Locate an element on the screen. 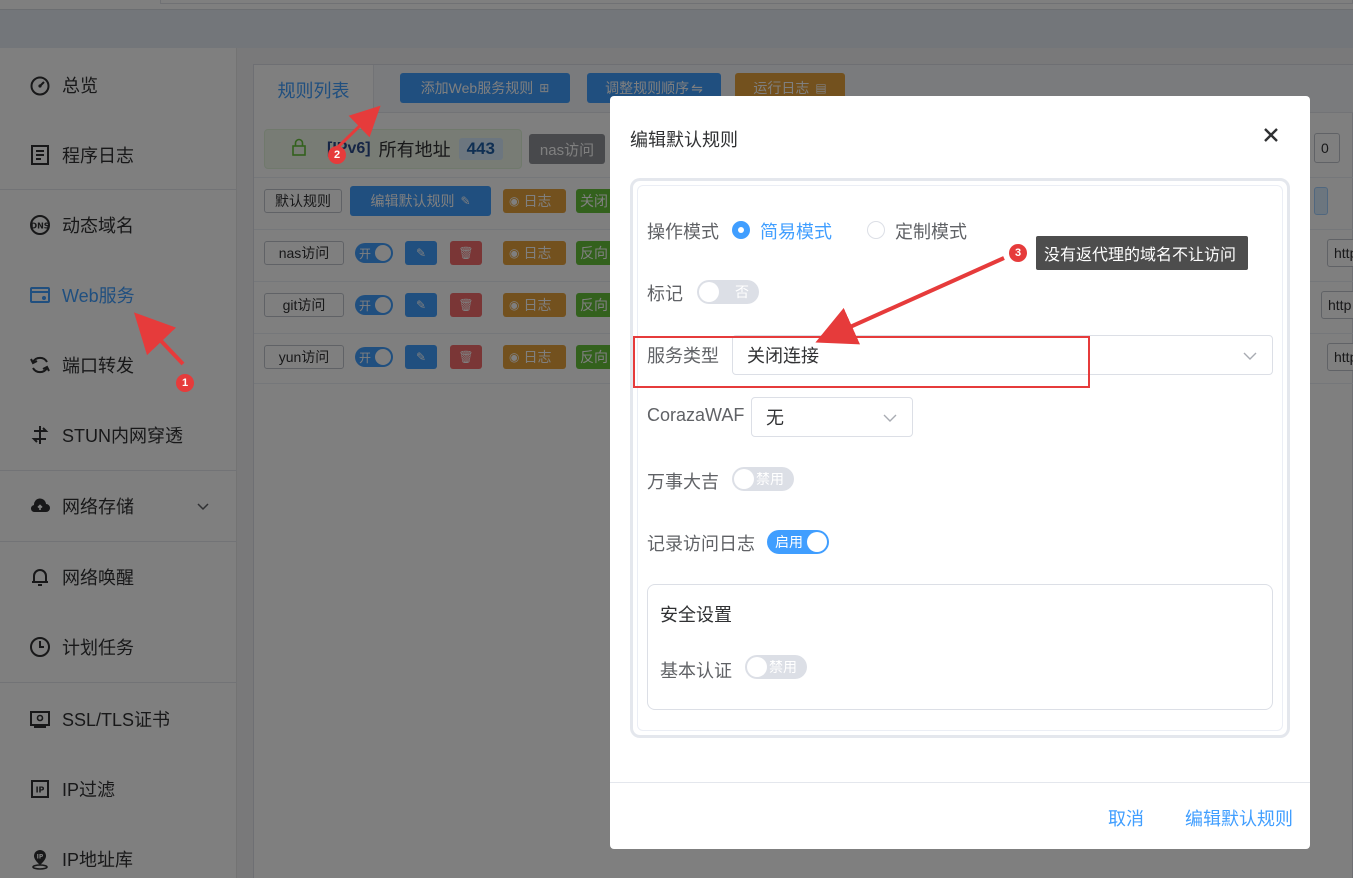  annotation-badge-3: 3 is located at coordinates (1018, 253).